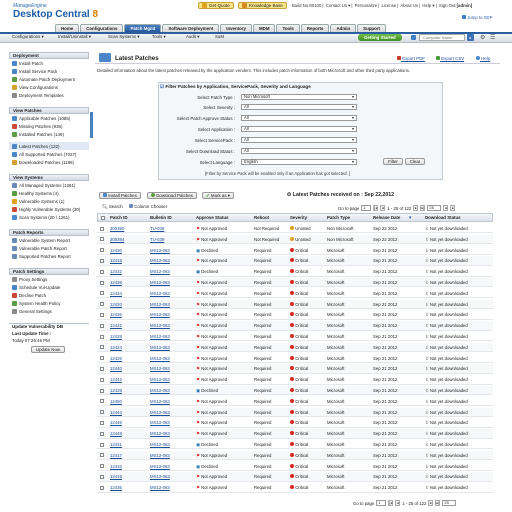  Describe the element at coordinates (119, 217) in the screenshot. I see `col-patch-id: Patch ID` at that location.